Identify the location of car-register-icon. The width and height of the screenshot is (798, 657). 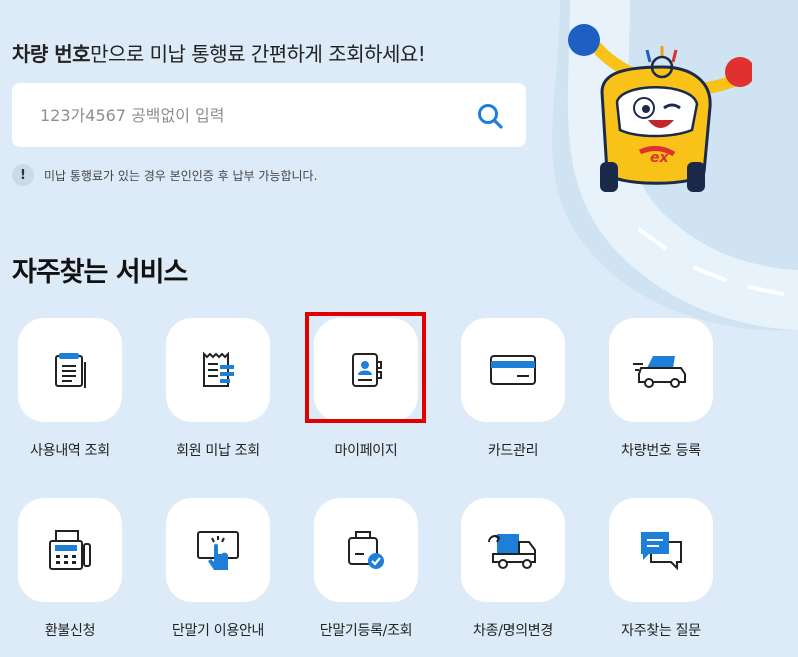
(659, 372).